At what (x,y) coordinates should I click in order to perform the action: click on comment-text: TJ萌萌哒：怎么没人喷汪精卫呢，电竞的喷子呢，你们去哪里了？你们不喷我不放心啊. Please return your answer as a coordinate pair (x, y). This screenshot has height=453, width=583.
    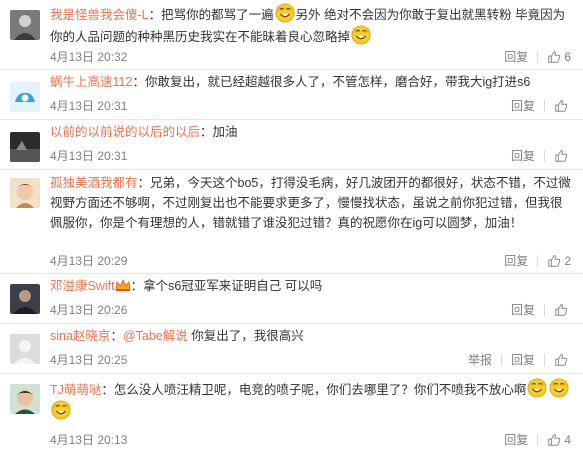
    Looking at the image, I should click on (310, 400).